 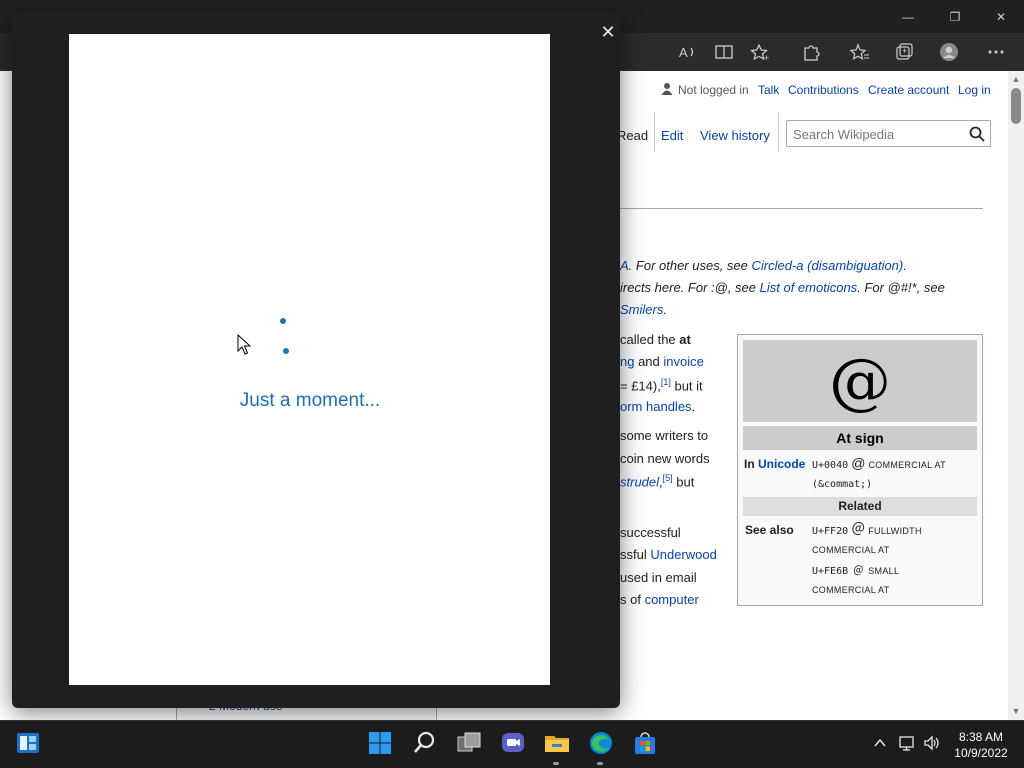 I want to click on body-text: called the, so click(x=650, y=339).